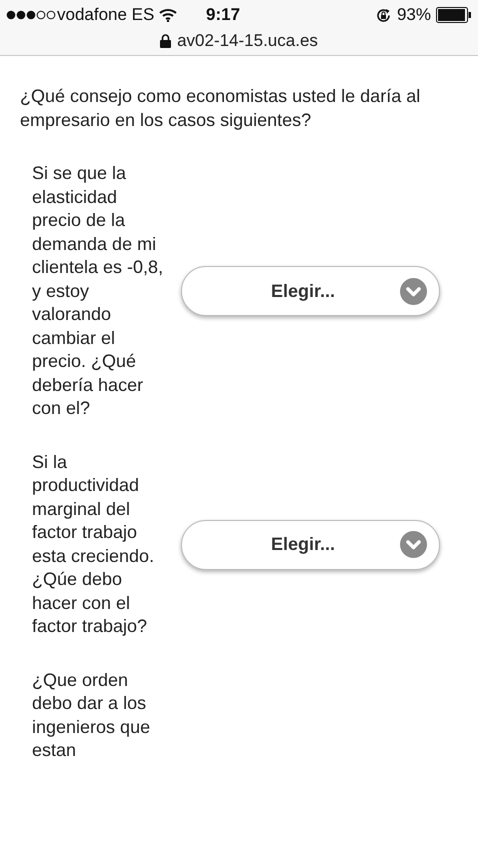 The height and width of the screenshot is (848, 478). What do you see at coordinates (166, 41) in the screenshot?
I see `lock-icon` at bounding box center [166, 41].